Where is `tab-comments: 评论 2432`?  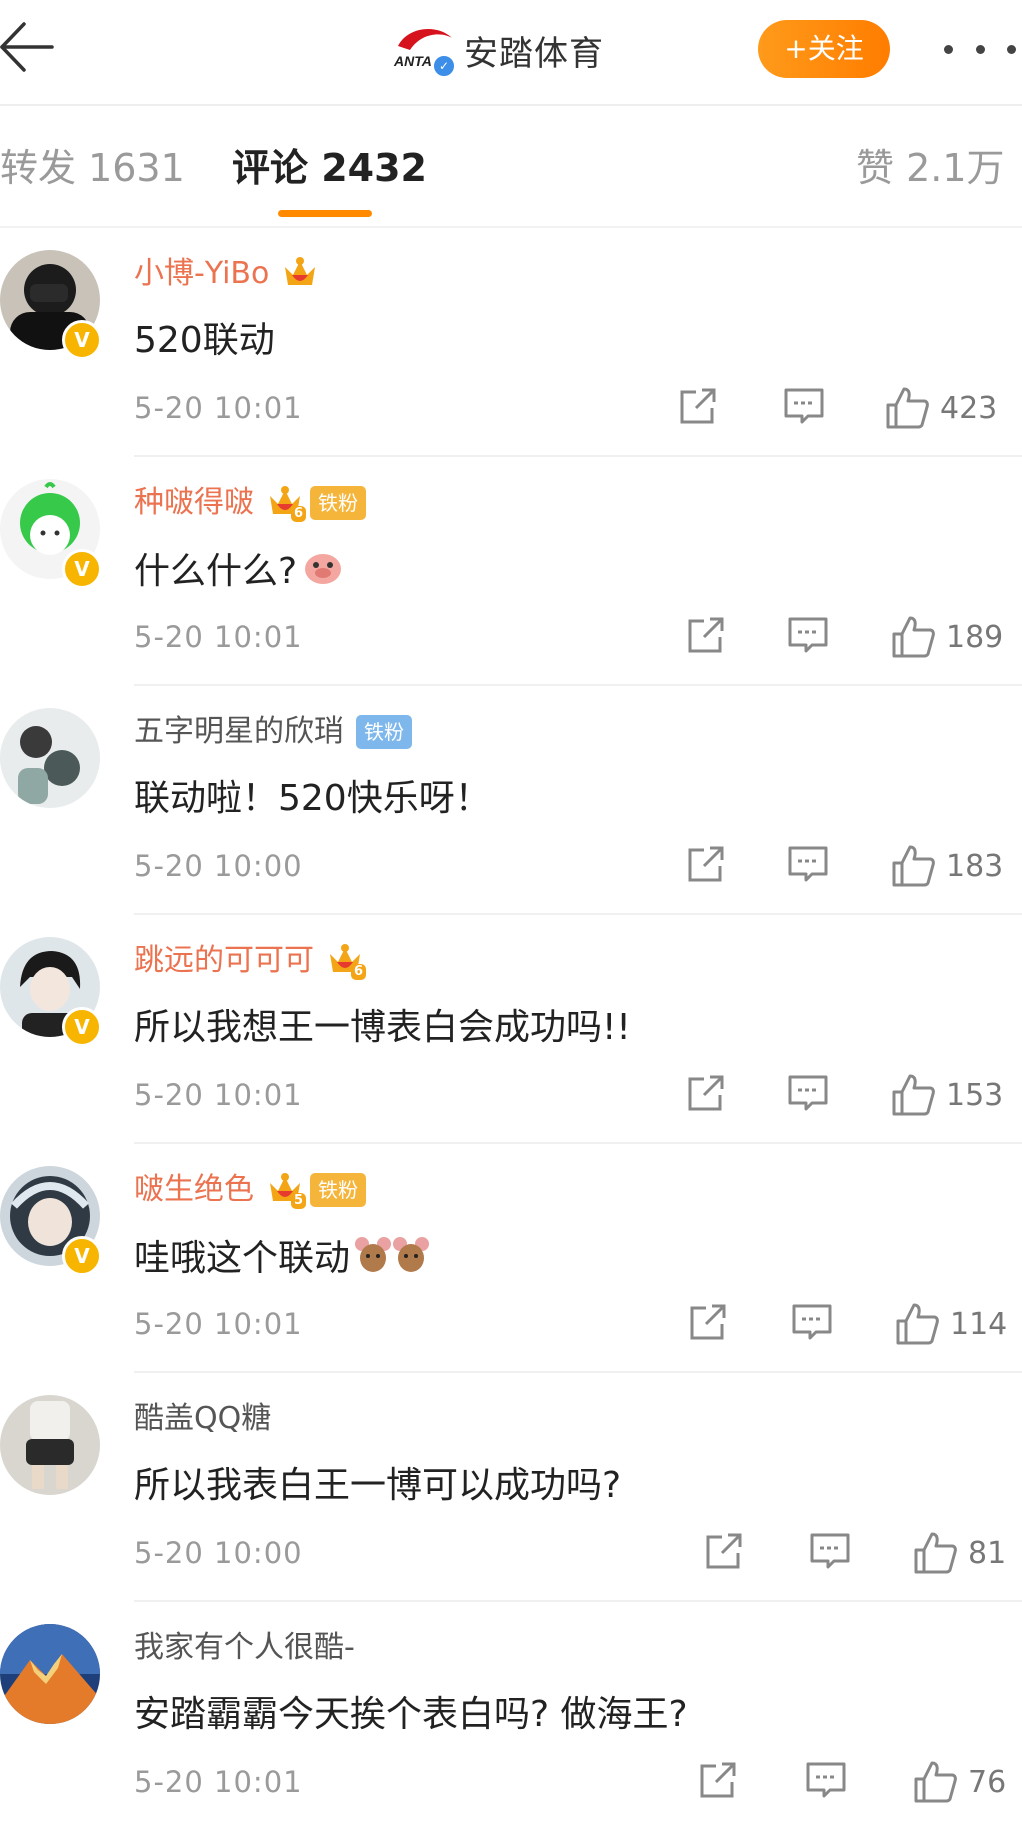
tab-comments: 评论 2432 is located at coordinates (329, 168).